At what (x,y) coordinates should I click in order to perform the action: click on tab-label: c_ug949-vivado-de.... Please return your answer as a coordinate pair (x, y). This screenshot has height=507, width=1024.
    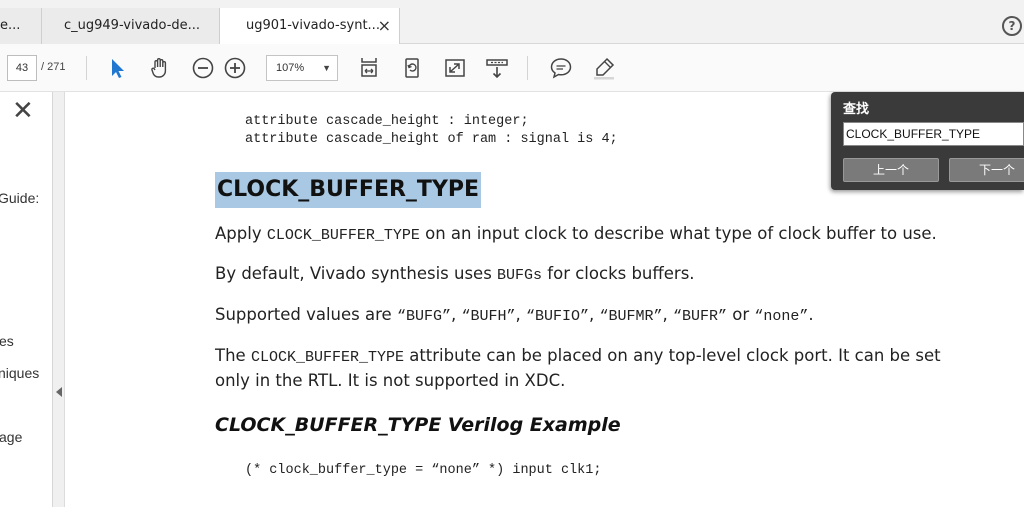
    Looking at the image, I should click on (132, 25).